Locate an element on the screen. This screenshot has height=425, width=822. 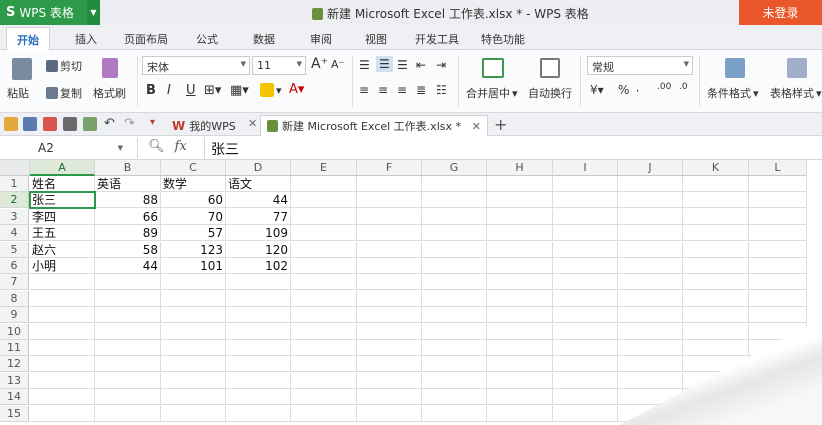
insert-function-button: fx is located at coordinates (181, 146).